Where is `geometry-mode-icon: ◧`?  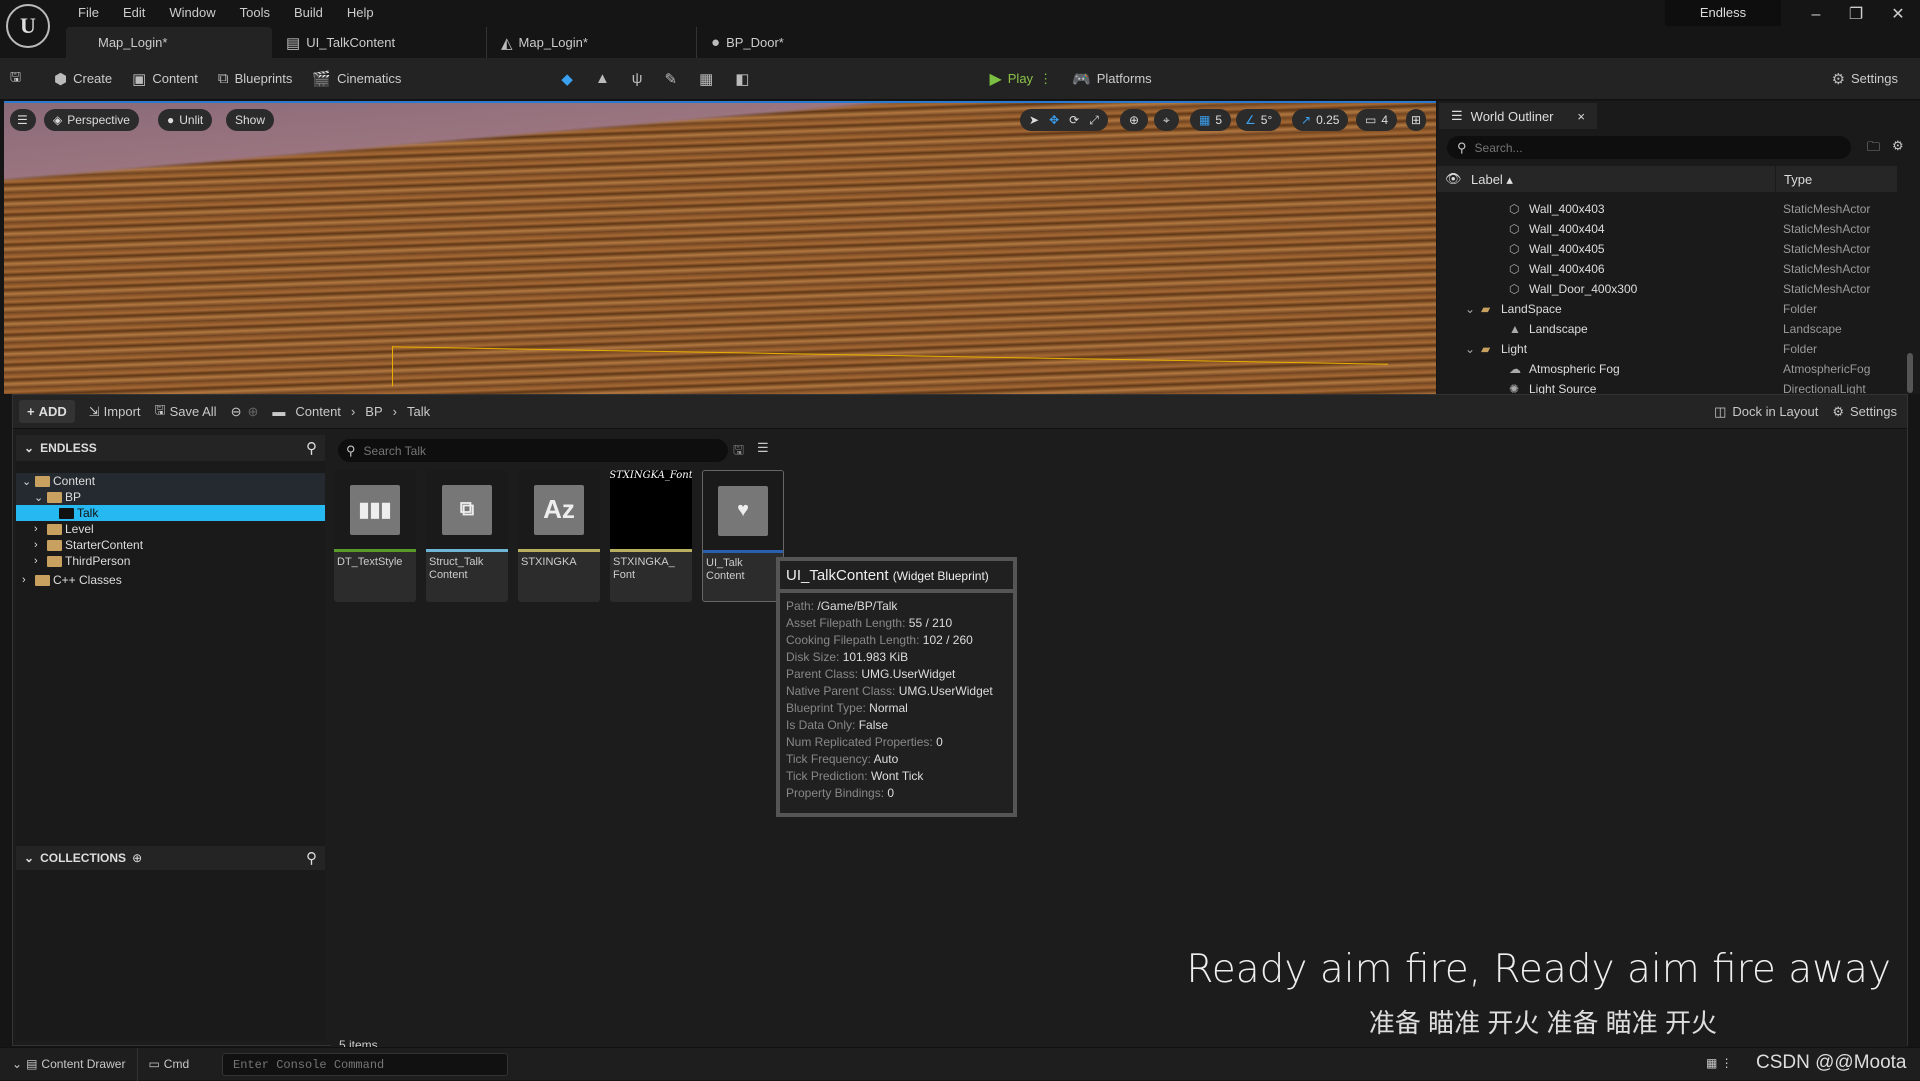 geometry-mode-icon: ◧ is located at coordinates (742, 79).